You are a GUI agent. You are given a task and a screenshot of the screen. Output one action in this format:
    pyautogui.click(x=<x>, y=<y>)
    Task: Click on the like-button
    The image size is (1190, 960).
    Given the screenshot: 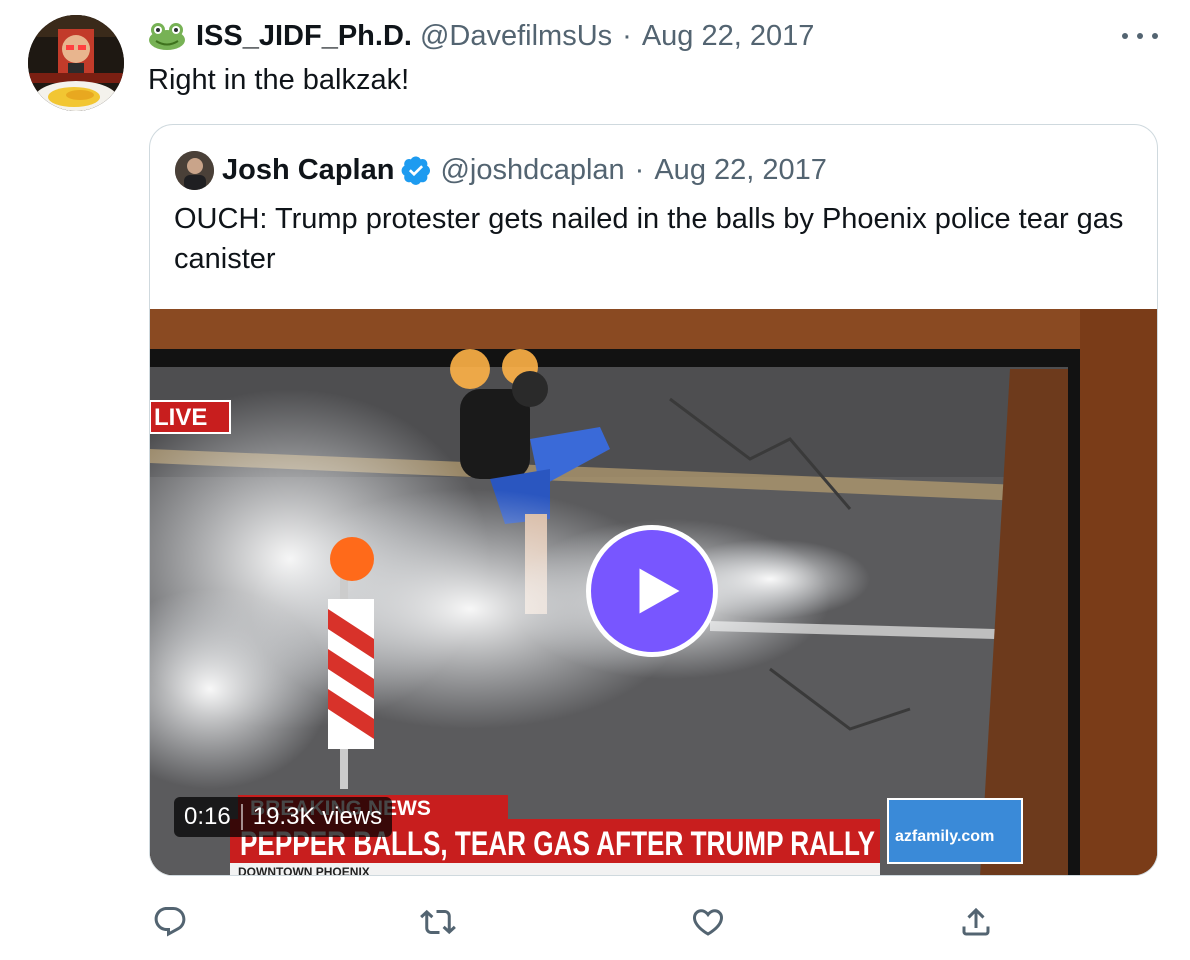 What is the action you would take?
    pyautogui.click(x=708, y=922)
    